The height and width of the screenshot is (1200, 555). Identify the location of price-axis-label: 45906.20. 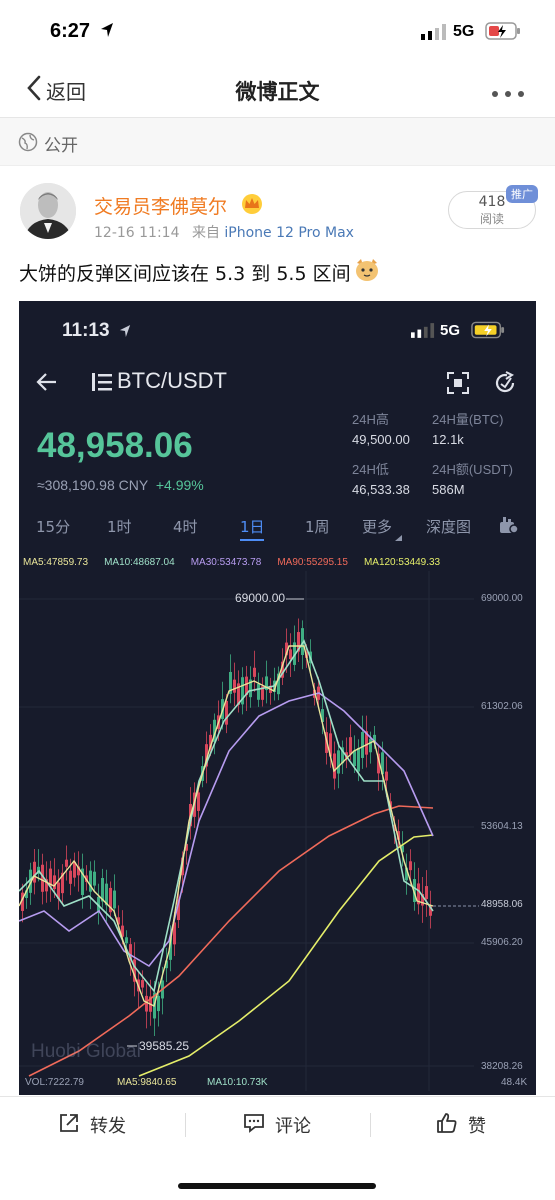
(502, 942).